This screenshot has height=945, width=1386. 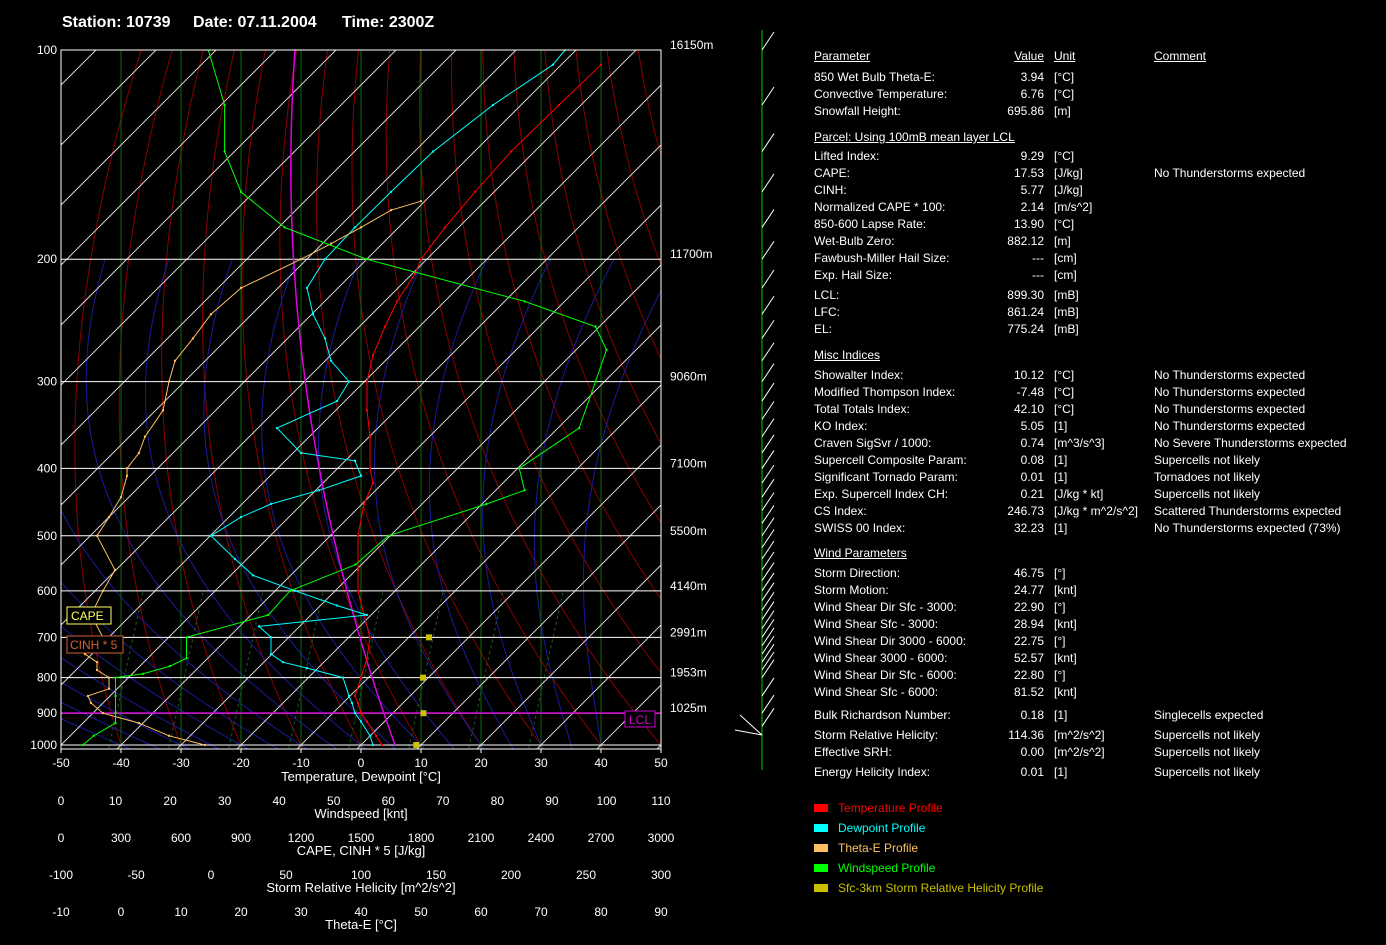 What do you see at coordinates (1032, 426) in the screenshot?
I see `param-value: 5.05` at bounding box center [1032, 426].